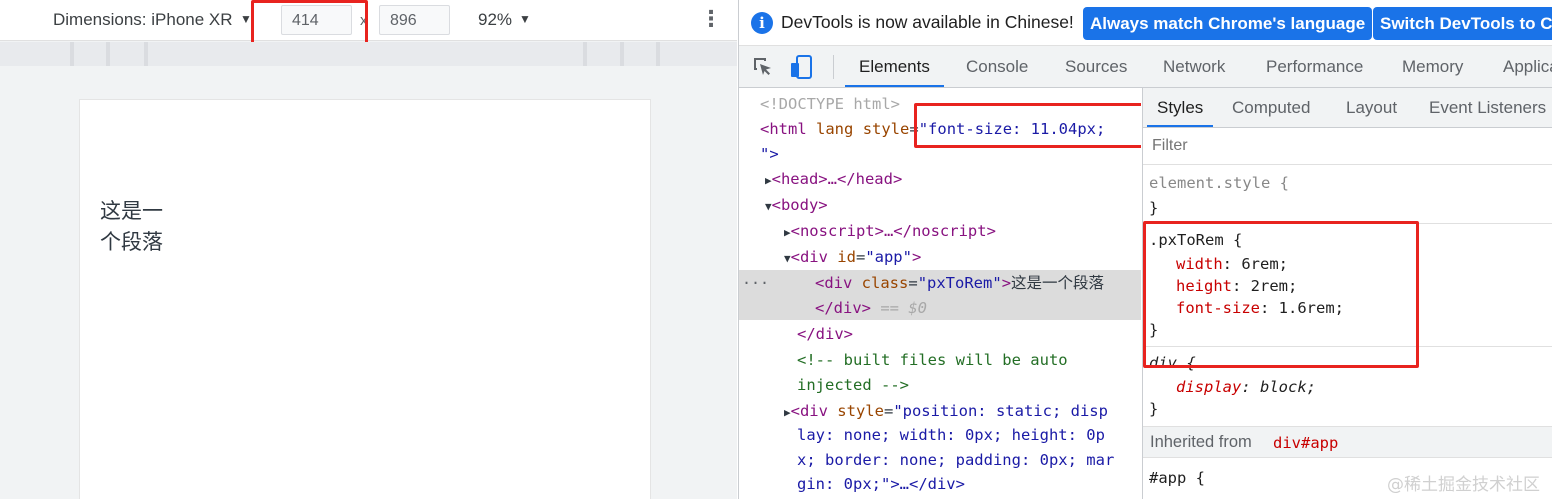 The height and width of the screenshot is (499, 1552). Describe the element at coordinates (711, 19) in the screenshot. I see `more-options-icon: ⋮` at that location.